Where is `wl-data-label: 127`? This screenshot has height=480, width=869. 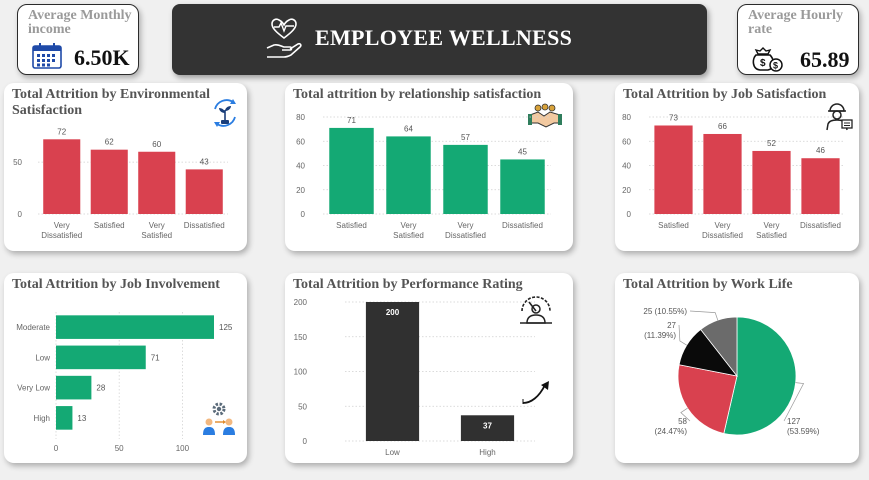 wl-data-label: 127 is located at coordinates (794, 421).